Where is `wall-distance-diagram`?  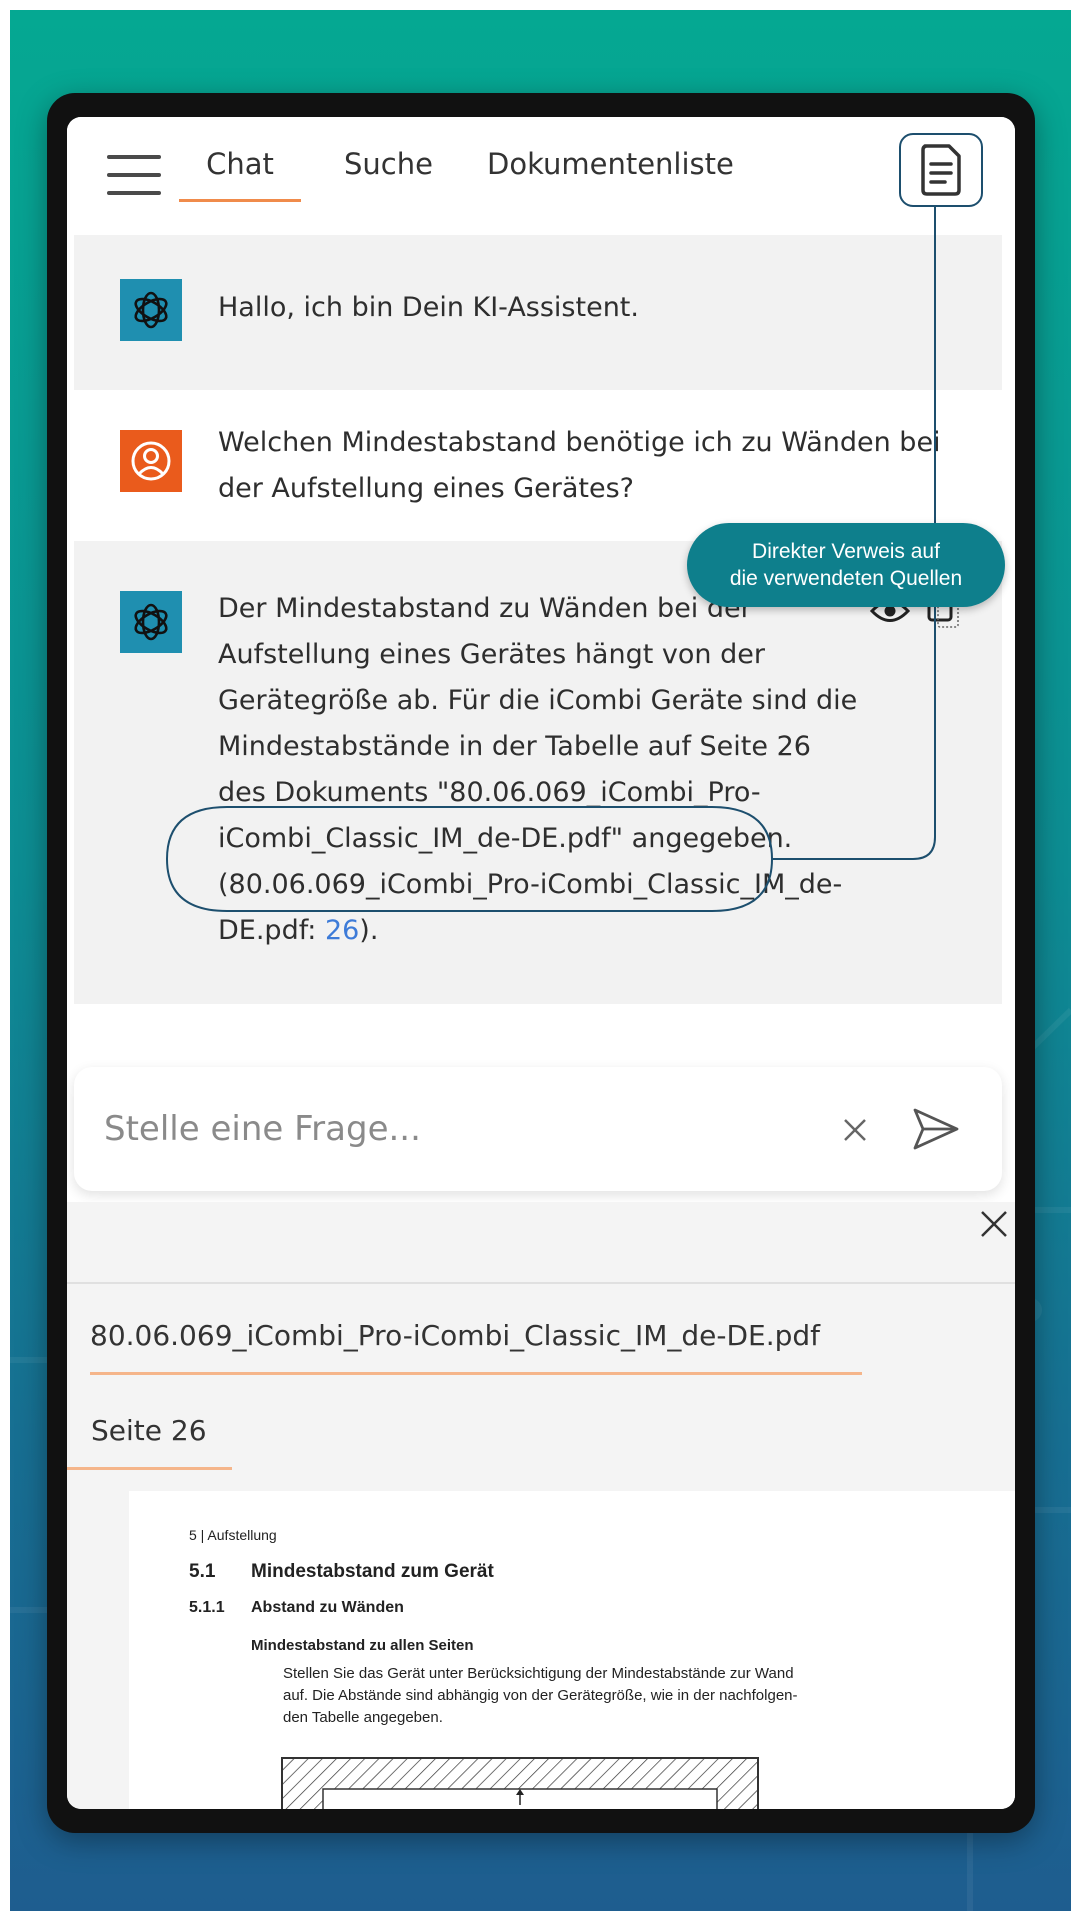
wall-distance-diagram is located at coordinates (520, 1783).